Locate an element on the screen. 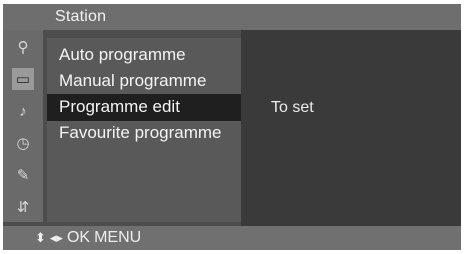  picture-icon: ▭ is located at coordinates (23, 79).